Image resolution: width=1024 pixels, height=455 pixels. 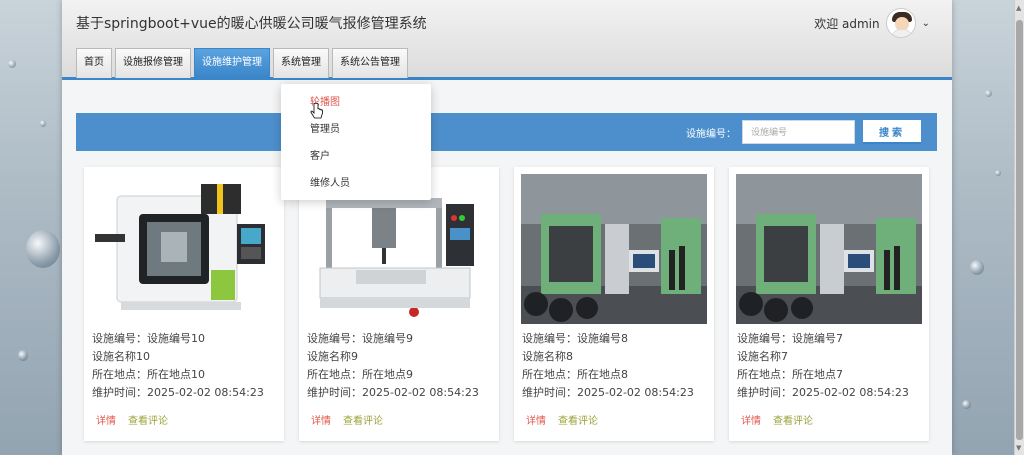 I want to click on avatar, so click(x=900, y=23).